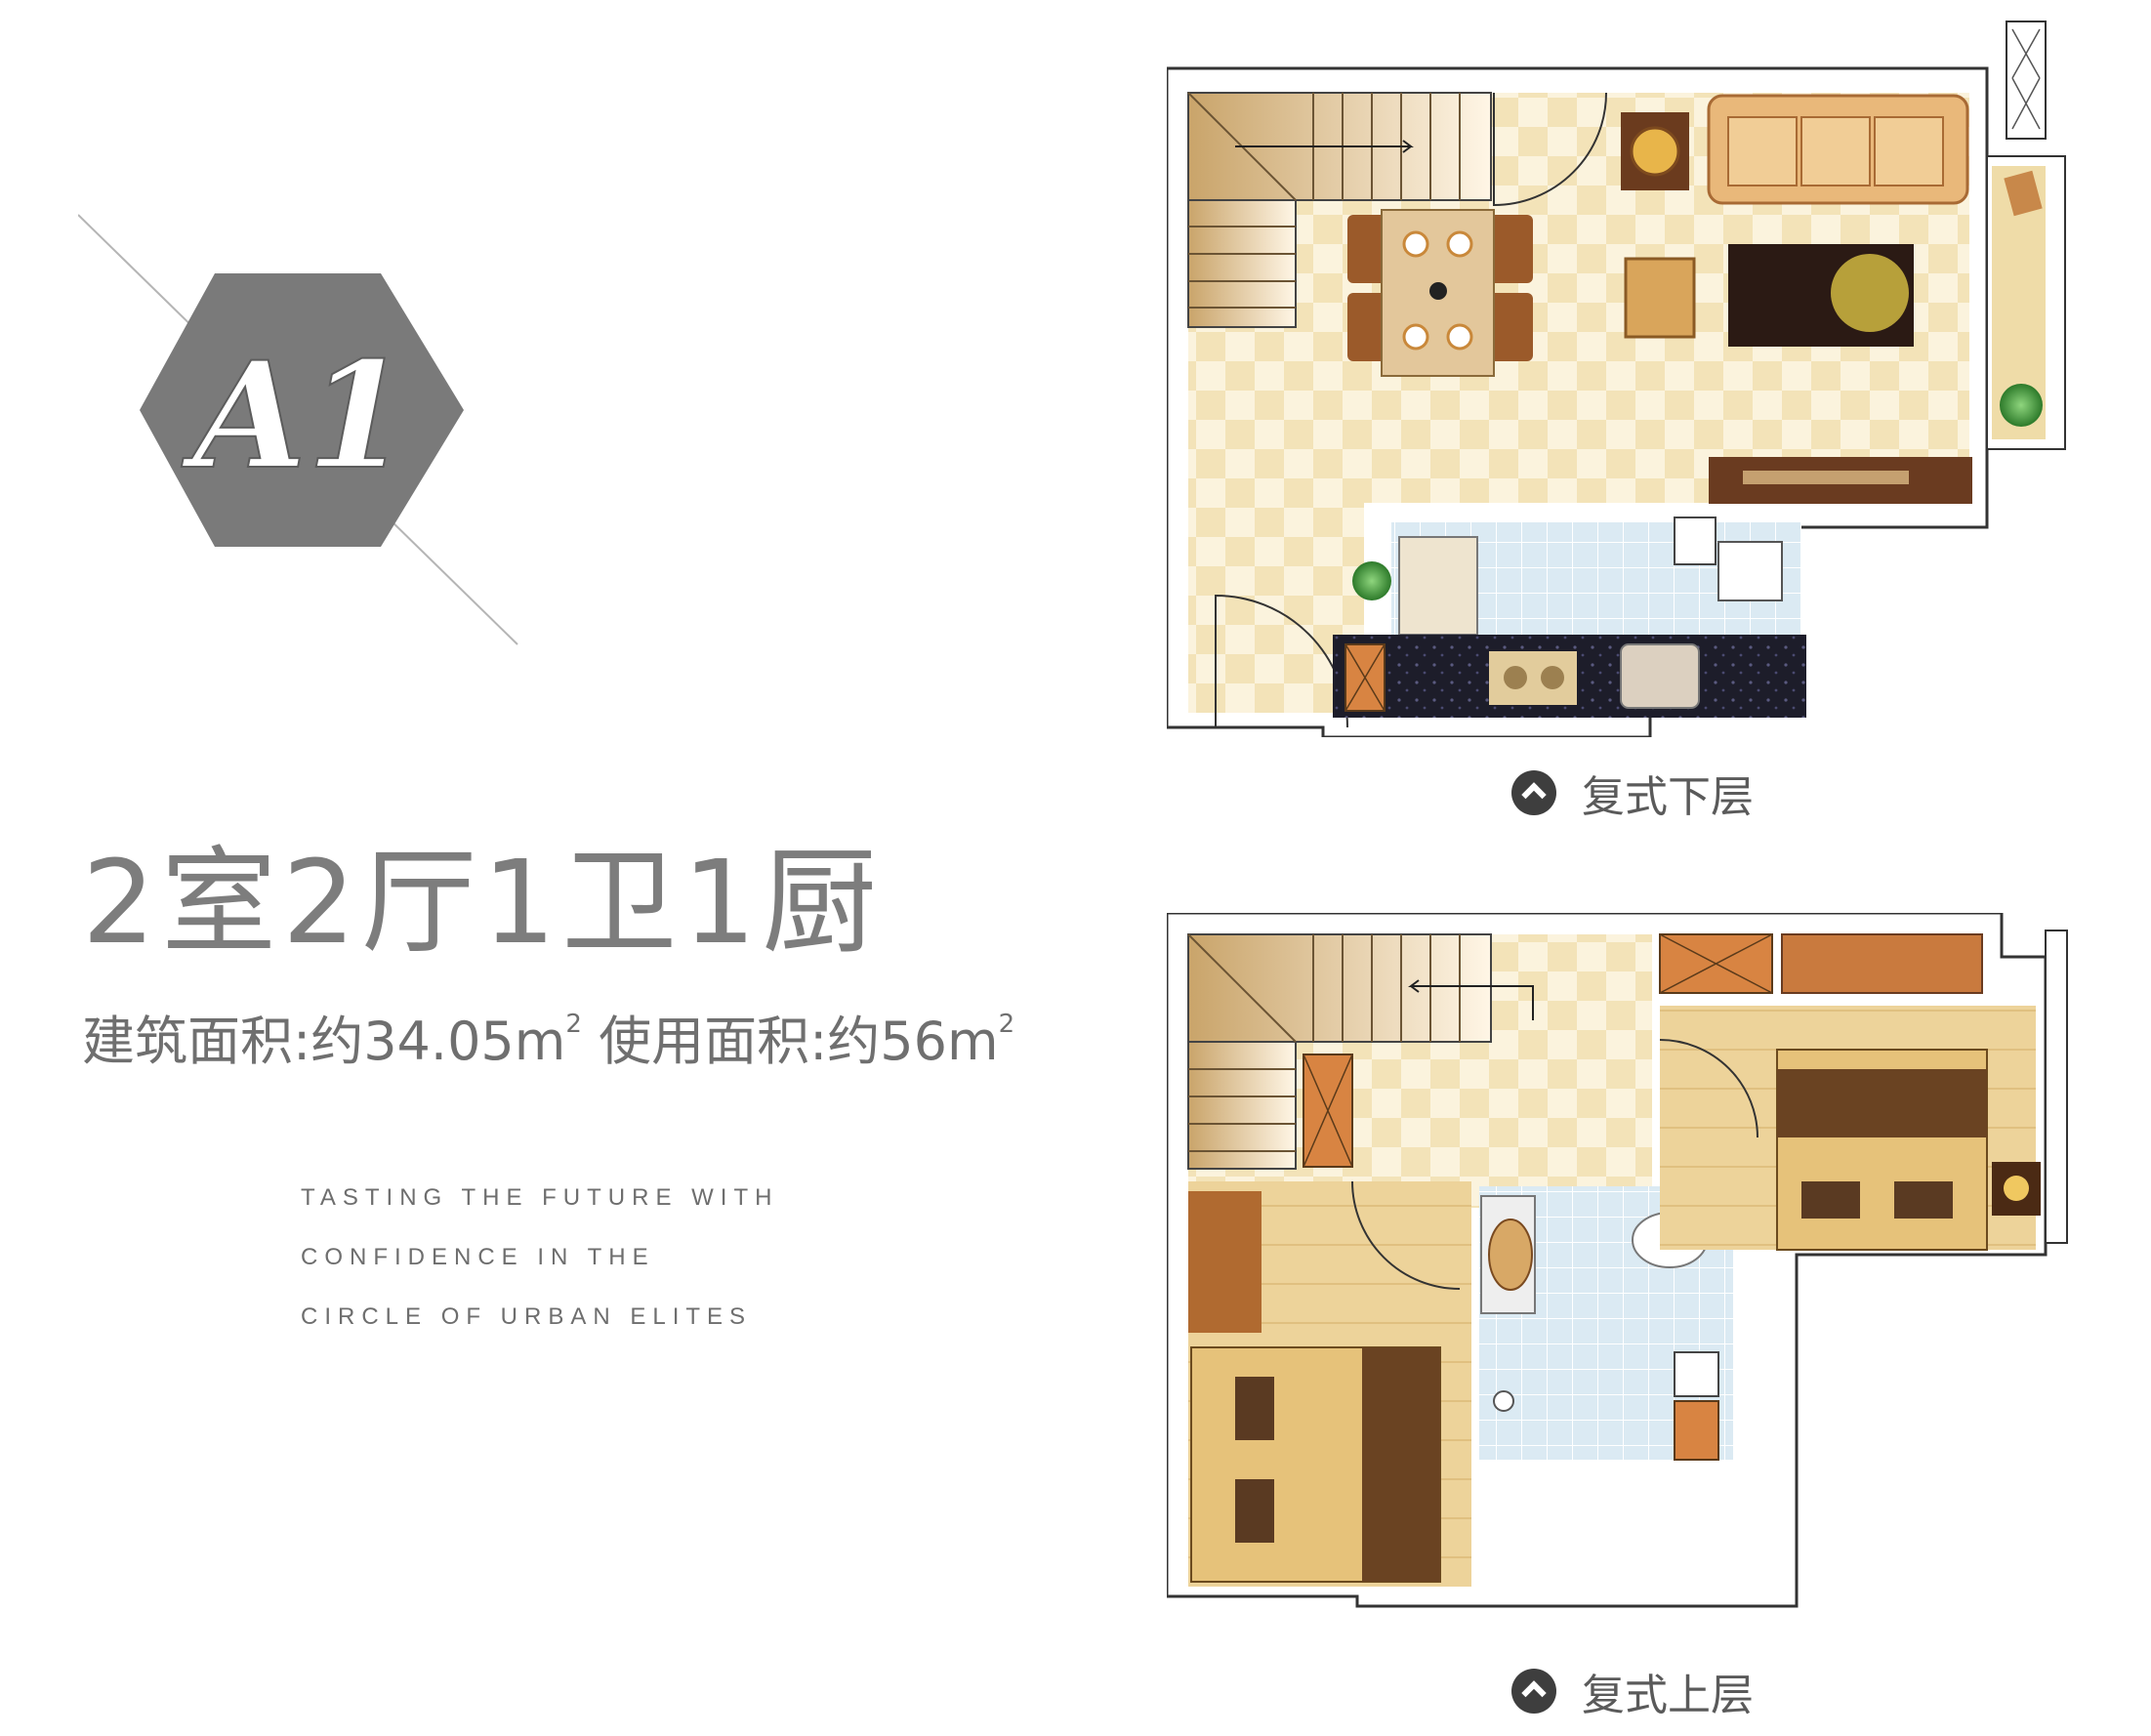 The width and height of the screenshot is (2151, 1736). Describe the element at coordinates (540, 1197) in the screenshot. I see `slogan-line-1: TASTING THE FUTURE WITH` at that location.